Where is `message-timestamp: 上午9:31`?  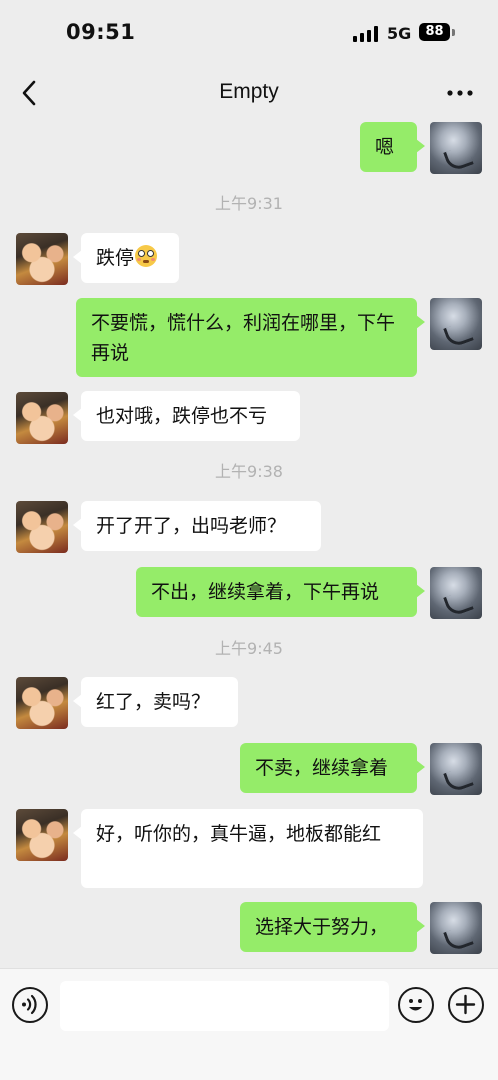 message-timestamp: 上午9:31 is located at coordinates (249, 203).